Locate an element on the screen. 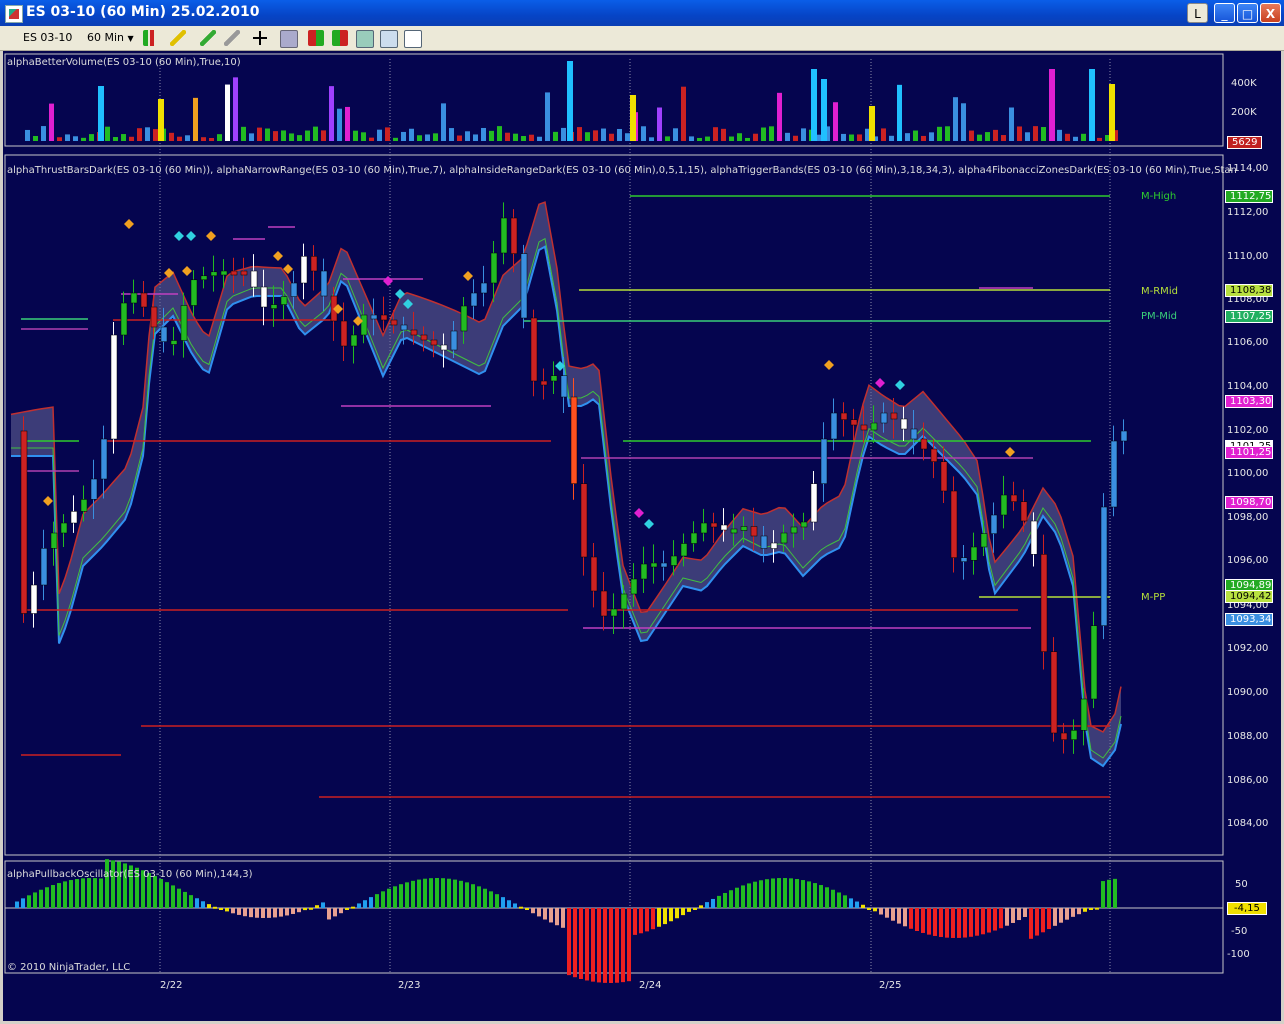  link-button: L is located at coordinates (1197, 13).